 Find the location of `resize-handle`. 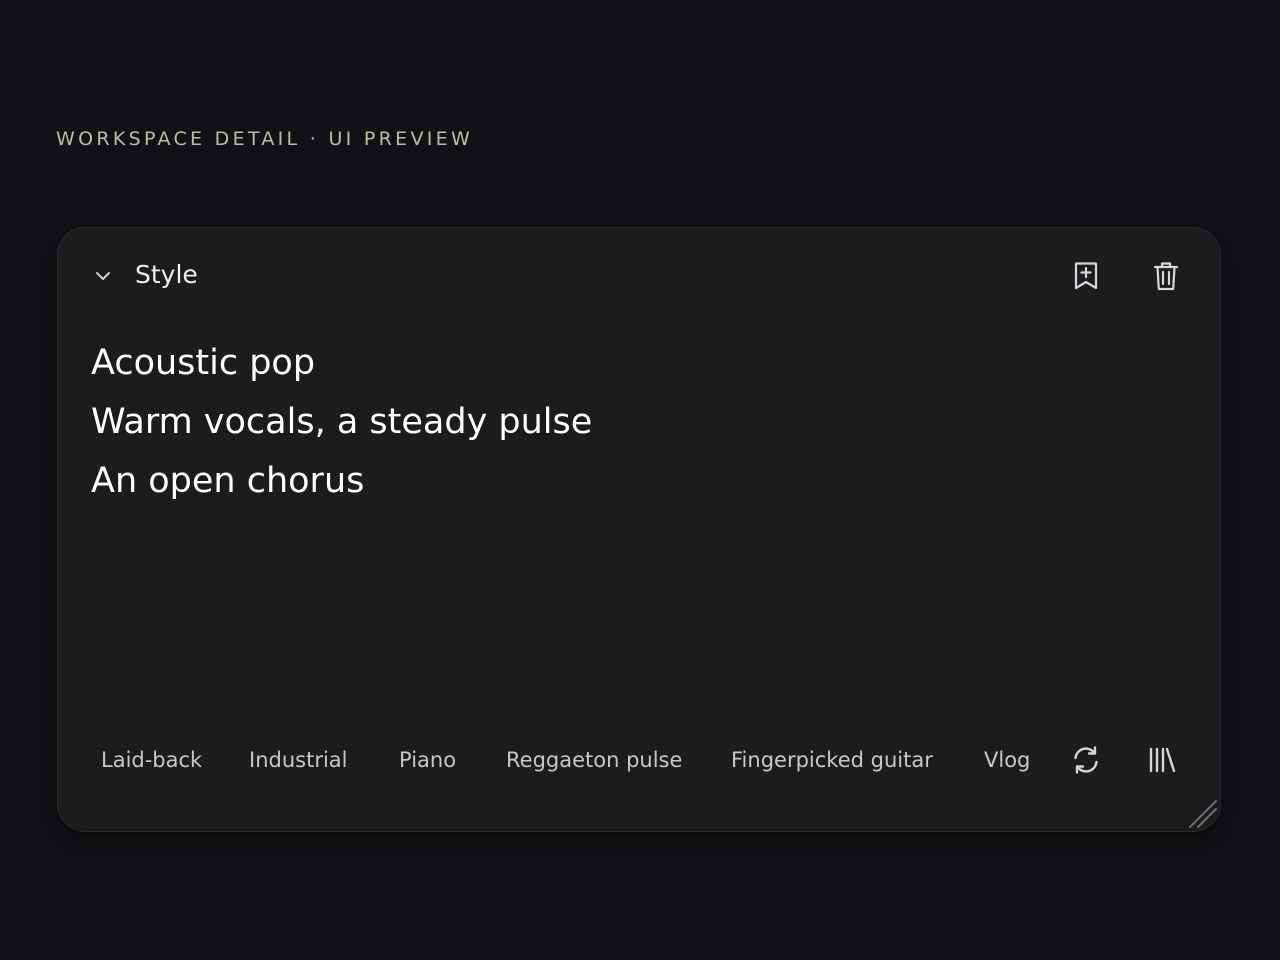

resize-handle is located at coordinates (1202, 813).